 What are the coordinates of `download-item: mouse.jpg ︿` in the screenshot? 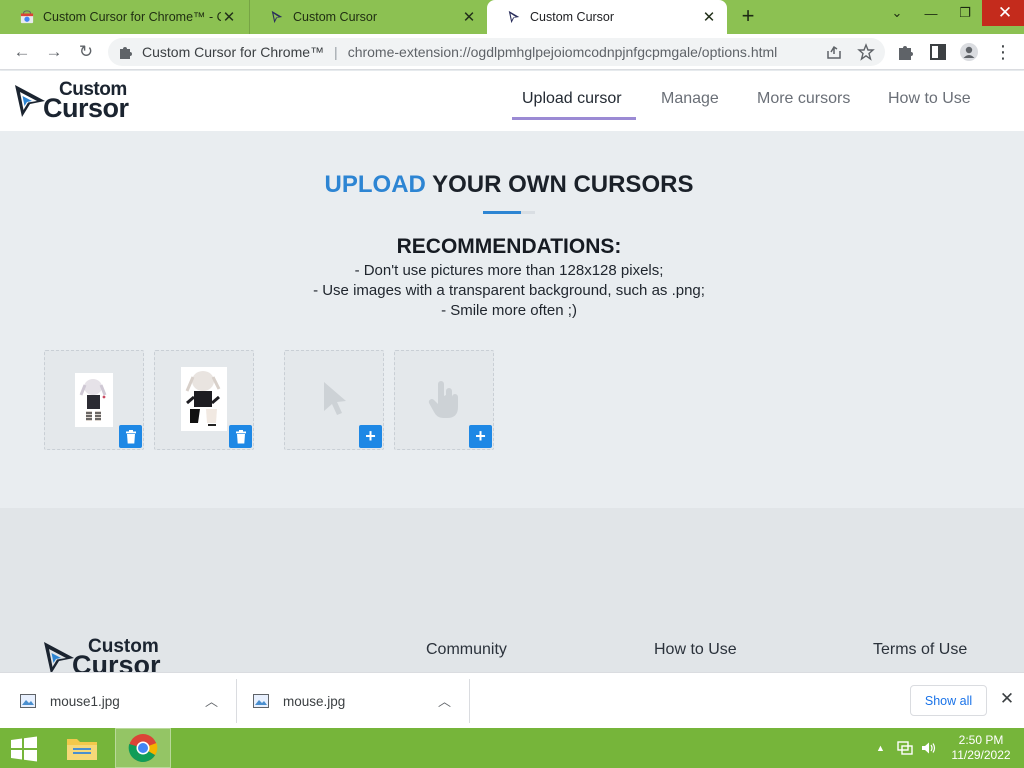 It's located at (360, 701).